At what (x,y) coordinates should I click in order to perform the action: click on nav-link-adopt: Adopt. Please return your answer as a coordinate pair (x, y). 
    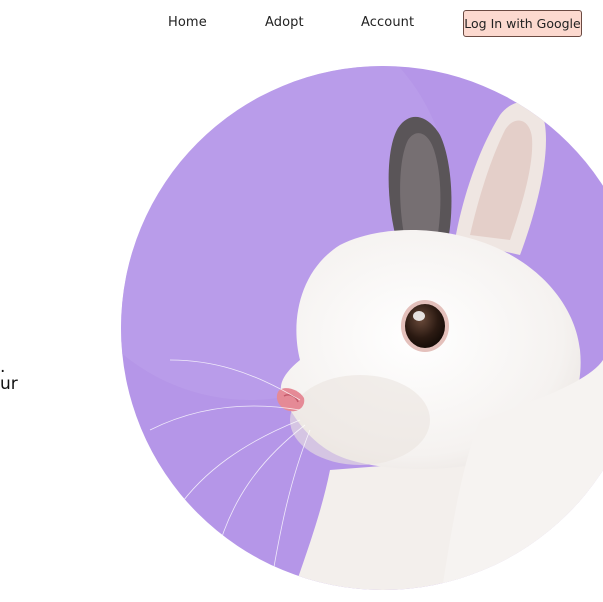
    Looking at the image, I should click on (284, 22).